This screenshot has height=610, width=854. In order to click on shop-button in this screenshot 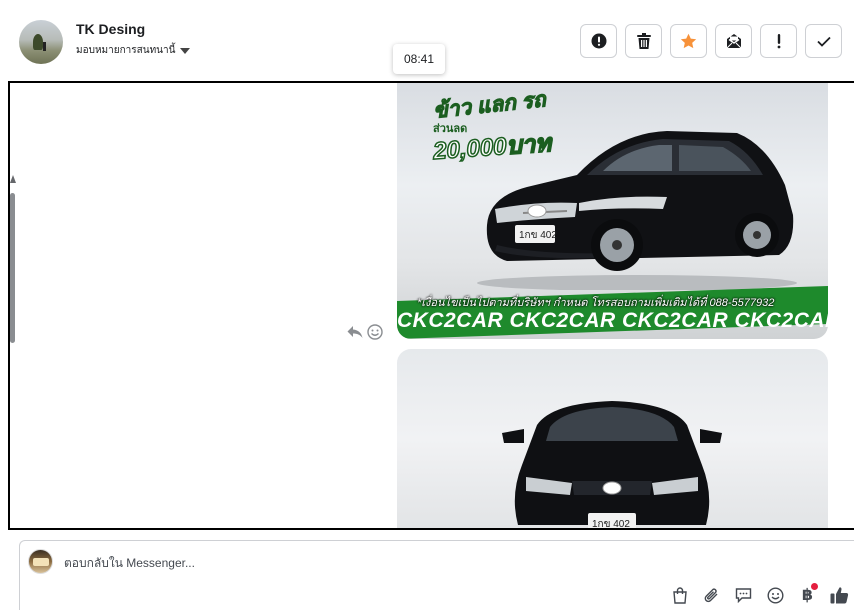, I will do `click(679, 595)`.